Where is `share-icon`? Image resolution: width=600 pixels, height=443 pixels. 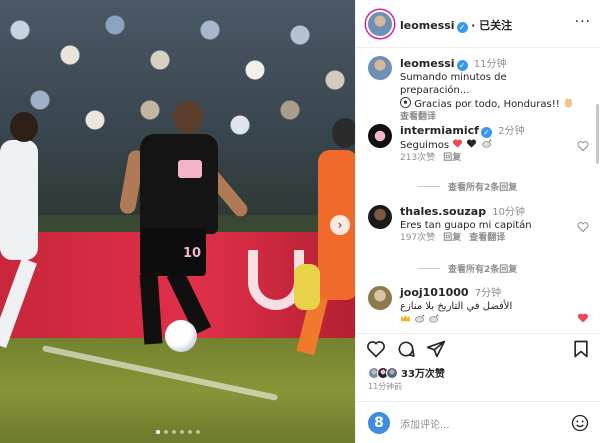
share-icon is located at coordinates (436, 349).